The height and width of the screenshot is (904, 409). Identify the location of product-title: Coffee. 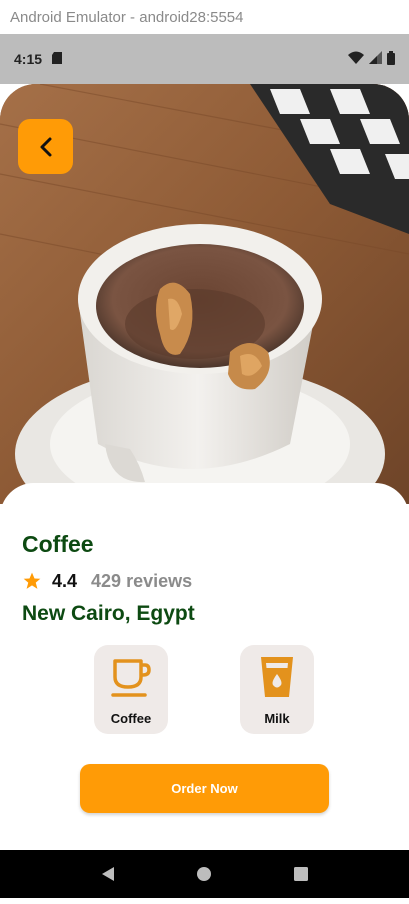
(58, 544).